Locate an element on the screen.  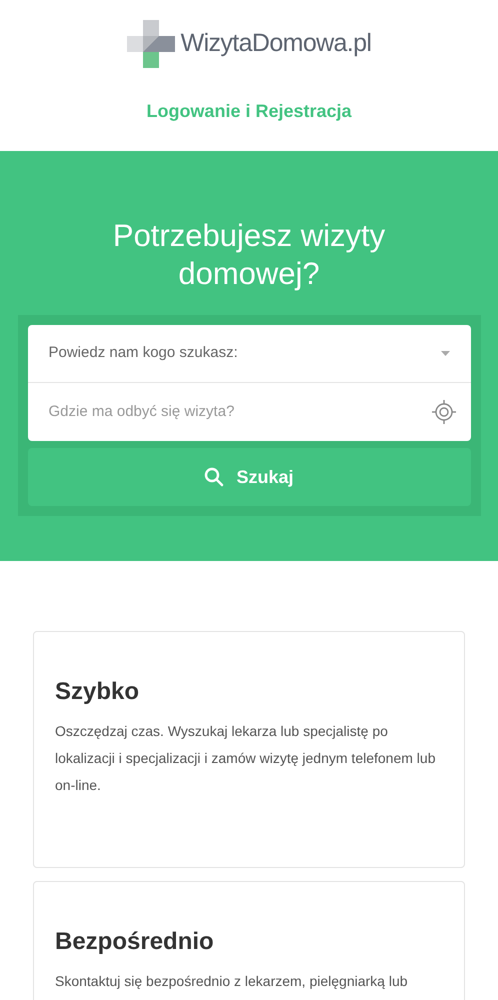
feature-description: Oszczędzaj czas. Wyszukaj lekarza lub specjalistę po lokalizacji i specjalizacji i zamów wizytę jednym telefonem lub on-line. is located at coordinates (245, 758).